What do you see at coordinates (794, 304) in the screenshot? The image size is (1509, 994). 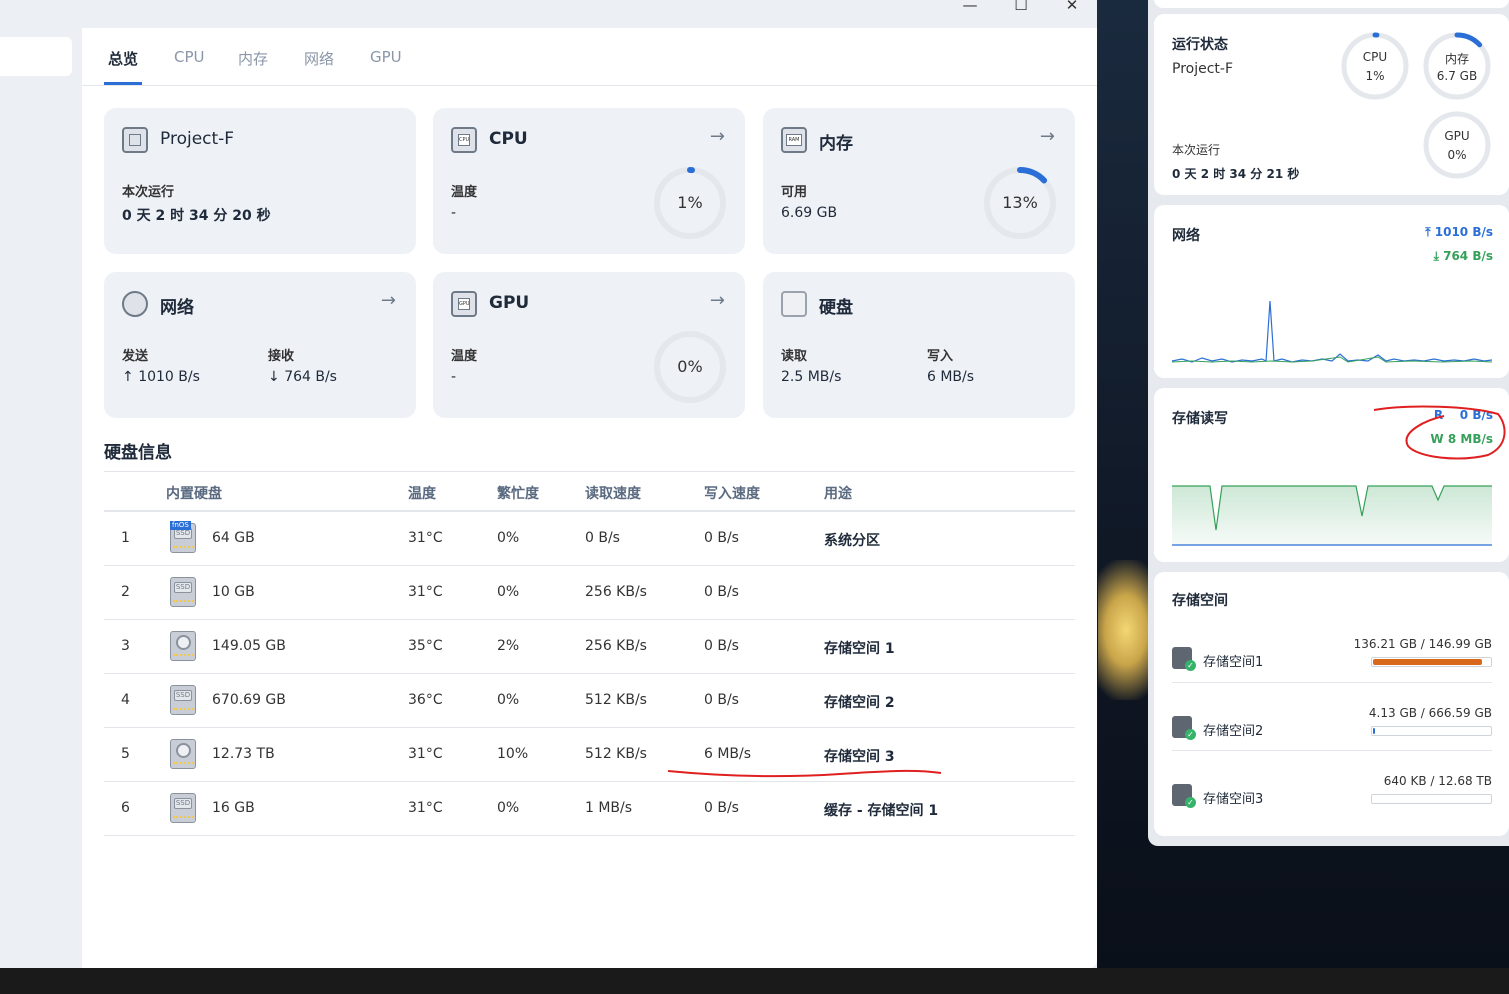 I see `hard-drive-icon` at bounding box center [794, 304].